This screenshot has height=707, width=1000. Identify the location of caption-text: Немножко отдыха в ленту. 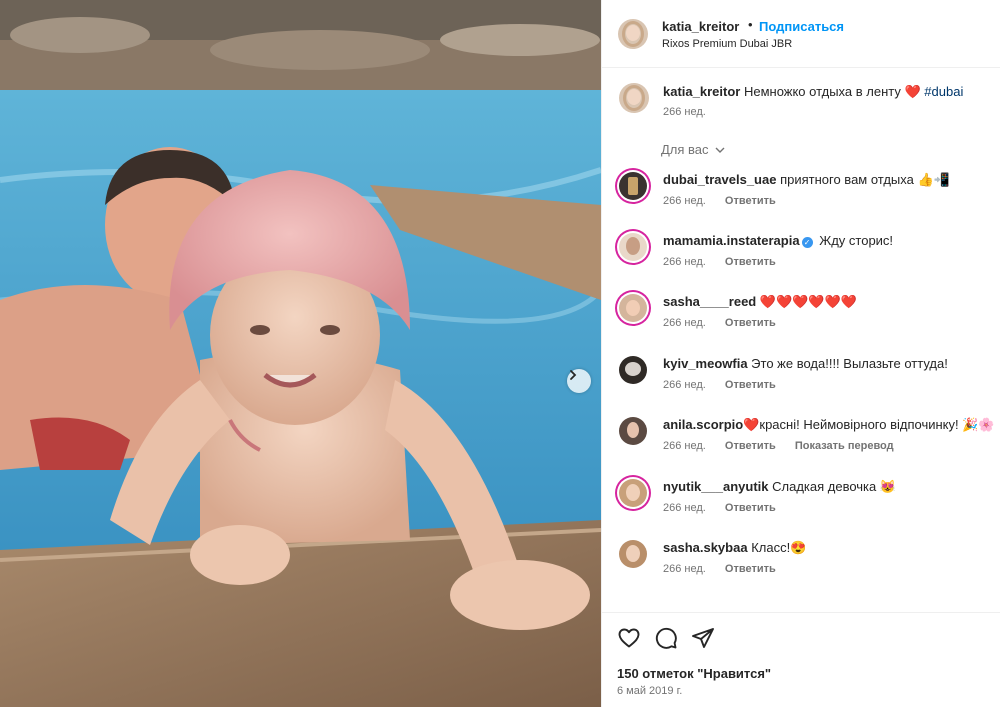
(822, 91).